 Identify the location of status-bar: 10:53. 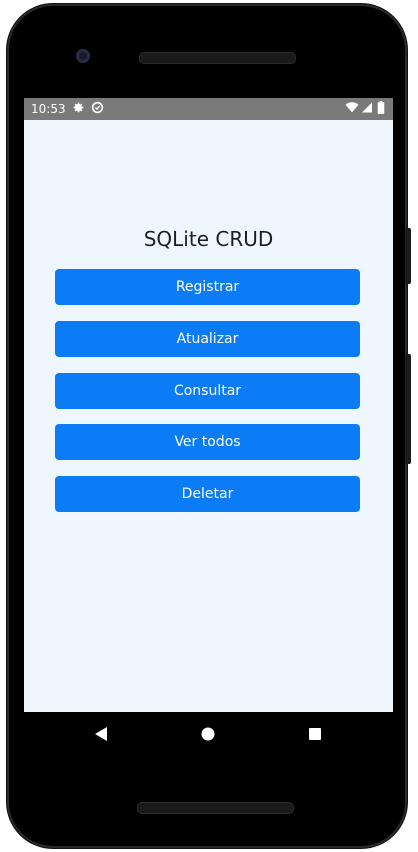
(208, 109).